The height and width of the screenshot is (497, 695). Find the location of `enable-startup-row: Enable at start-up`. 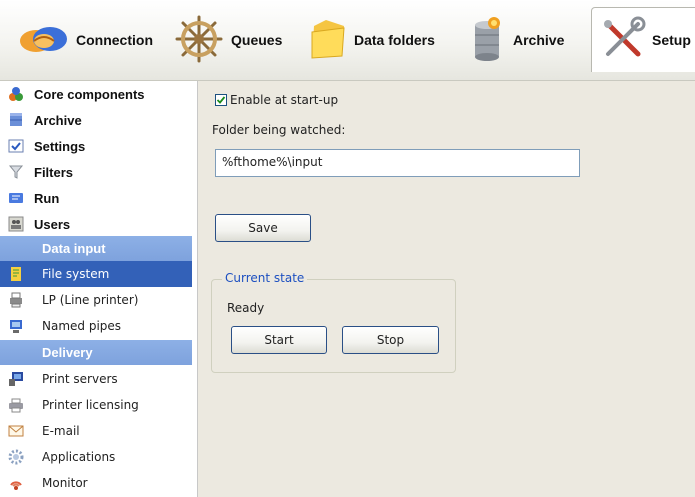

enable-startup-row: Enable at start-up is located at coordinates (276, 100).